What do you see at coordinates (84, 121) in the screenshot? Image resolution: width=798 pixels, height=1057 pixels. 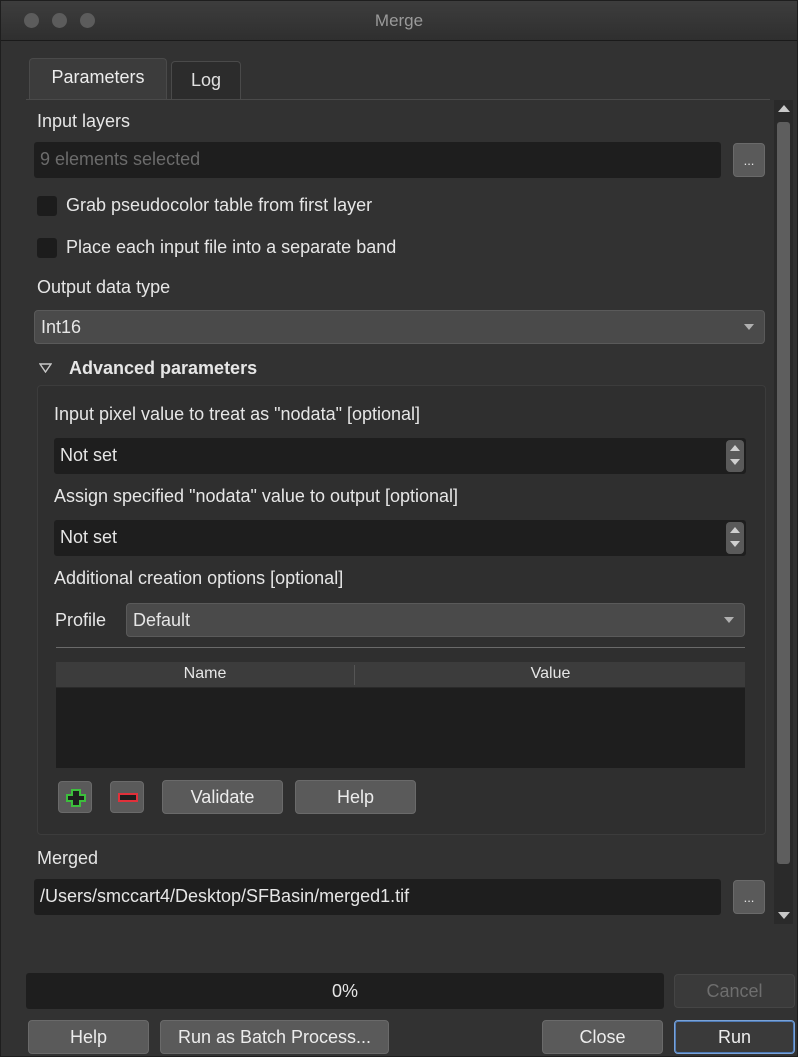 I see `input-layers-label: Input layers` at bounding box center [84, 121].